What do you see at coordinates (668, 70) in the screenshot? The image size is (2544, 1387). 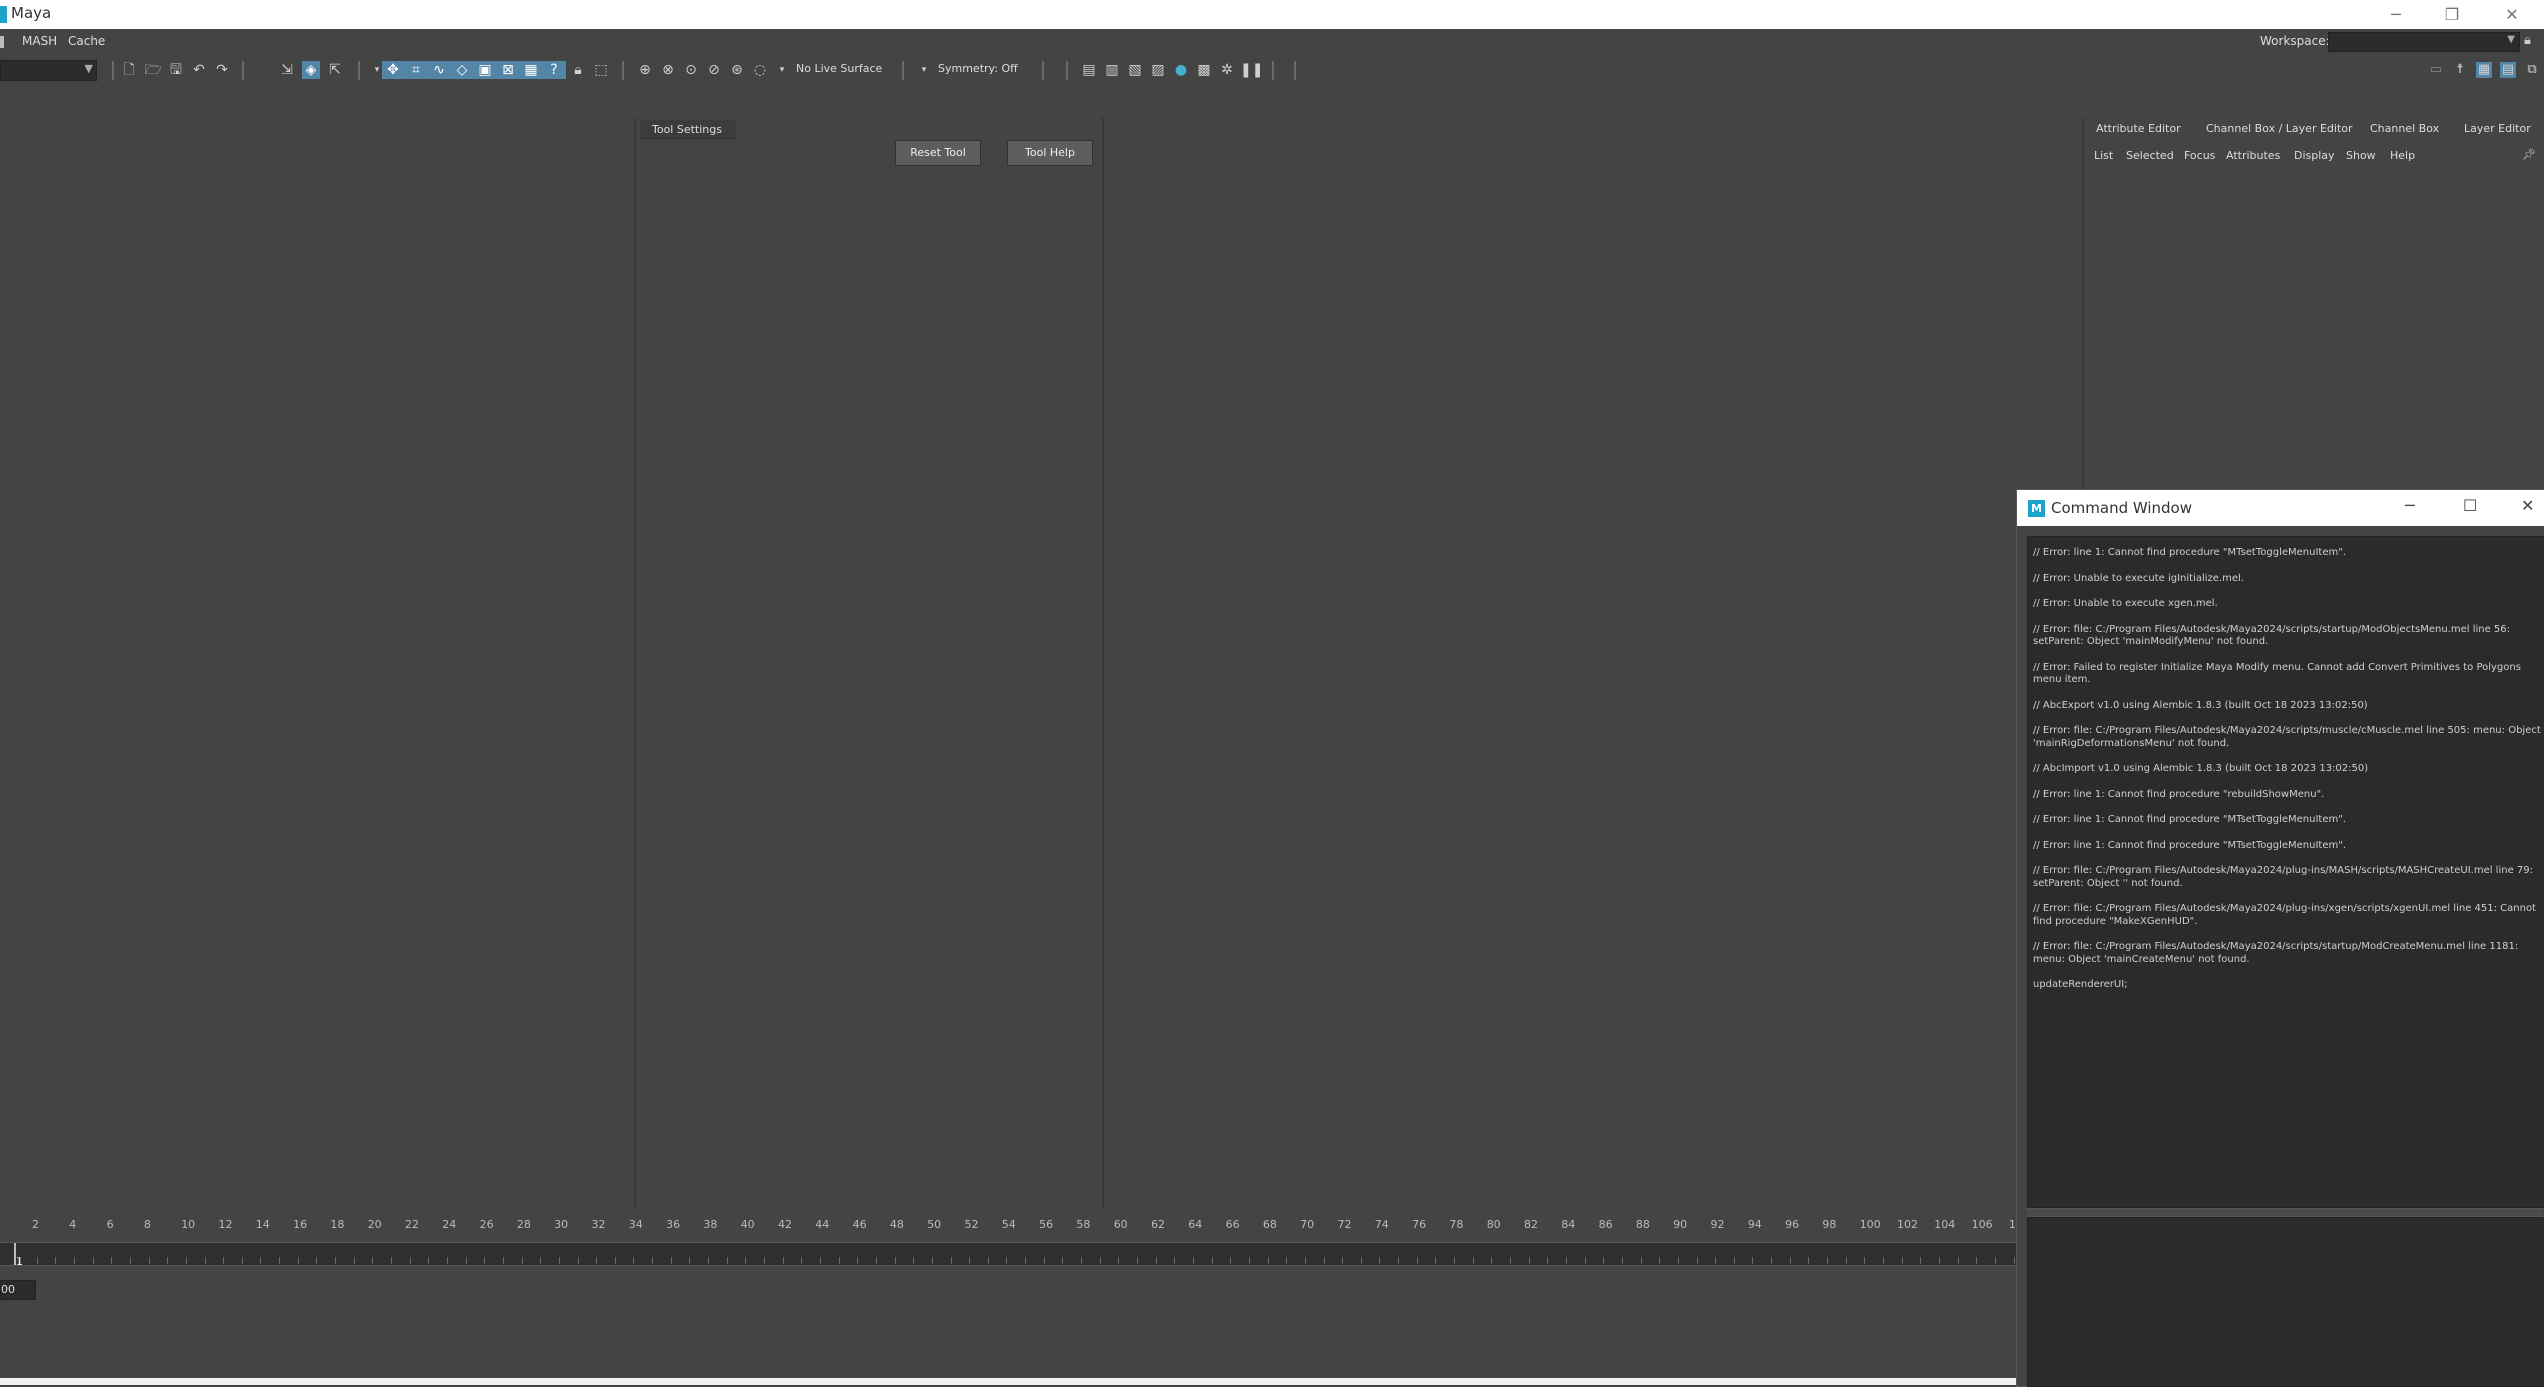 I see `snap-to-curve-icon: ⊗` at bounding box center [668, 70].